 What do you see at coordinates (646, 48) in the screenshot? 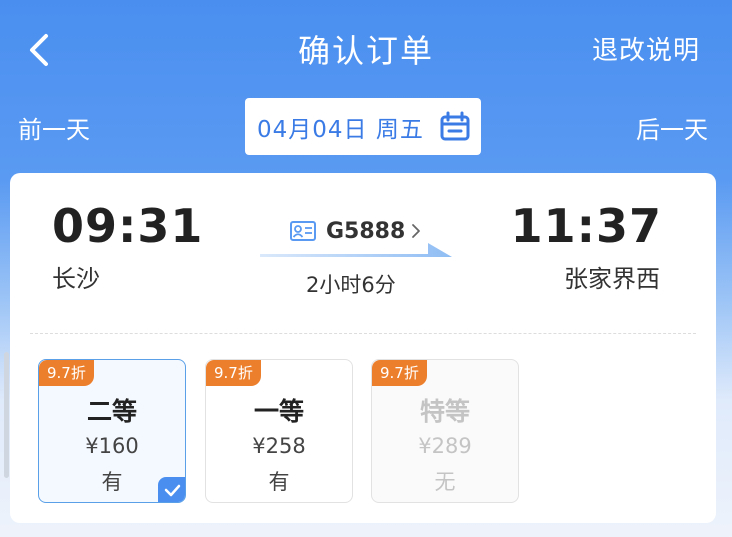
I see `refund-policy-link: 退改说明` at bounding box center [646, 48].